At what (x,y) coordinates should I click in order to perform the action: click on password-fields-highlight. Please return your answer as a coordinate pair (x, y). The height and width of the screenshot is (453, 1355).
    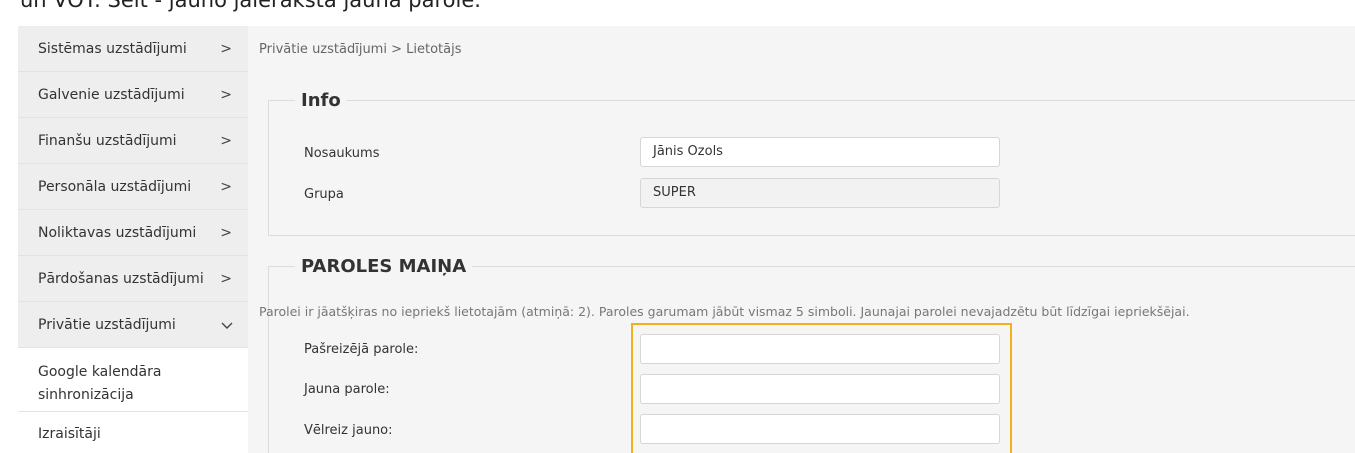
    Looking at the image, I should click on (821, 388).